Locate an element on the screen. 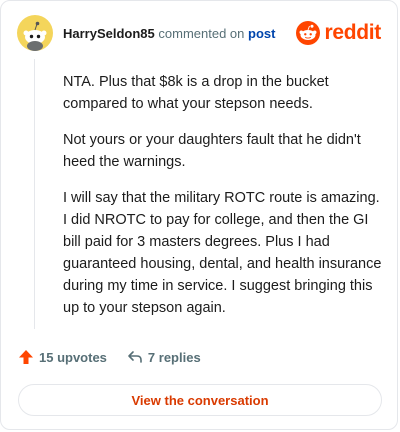  replies-button: 7 replies is located at coordinates (164, 357).